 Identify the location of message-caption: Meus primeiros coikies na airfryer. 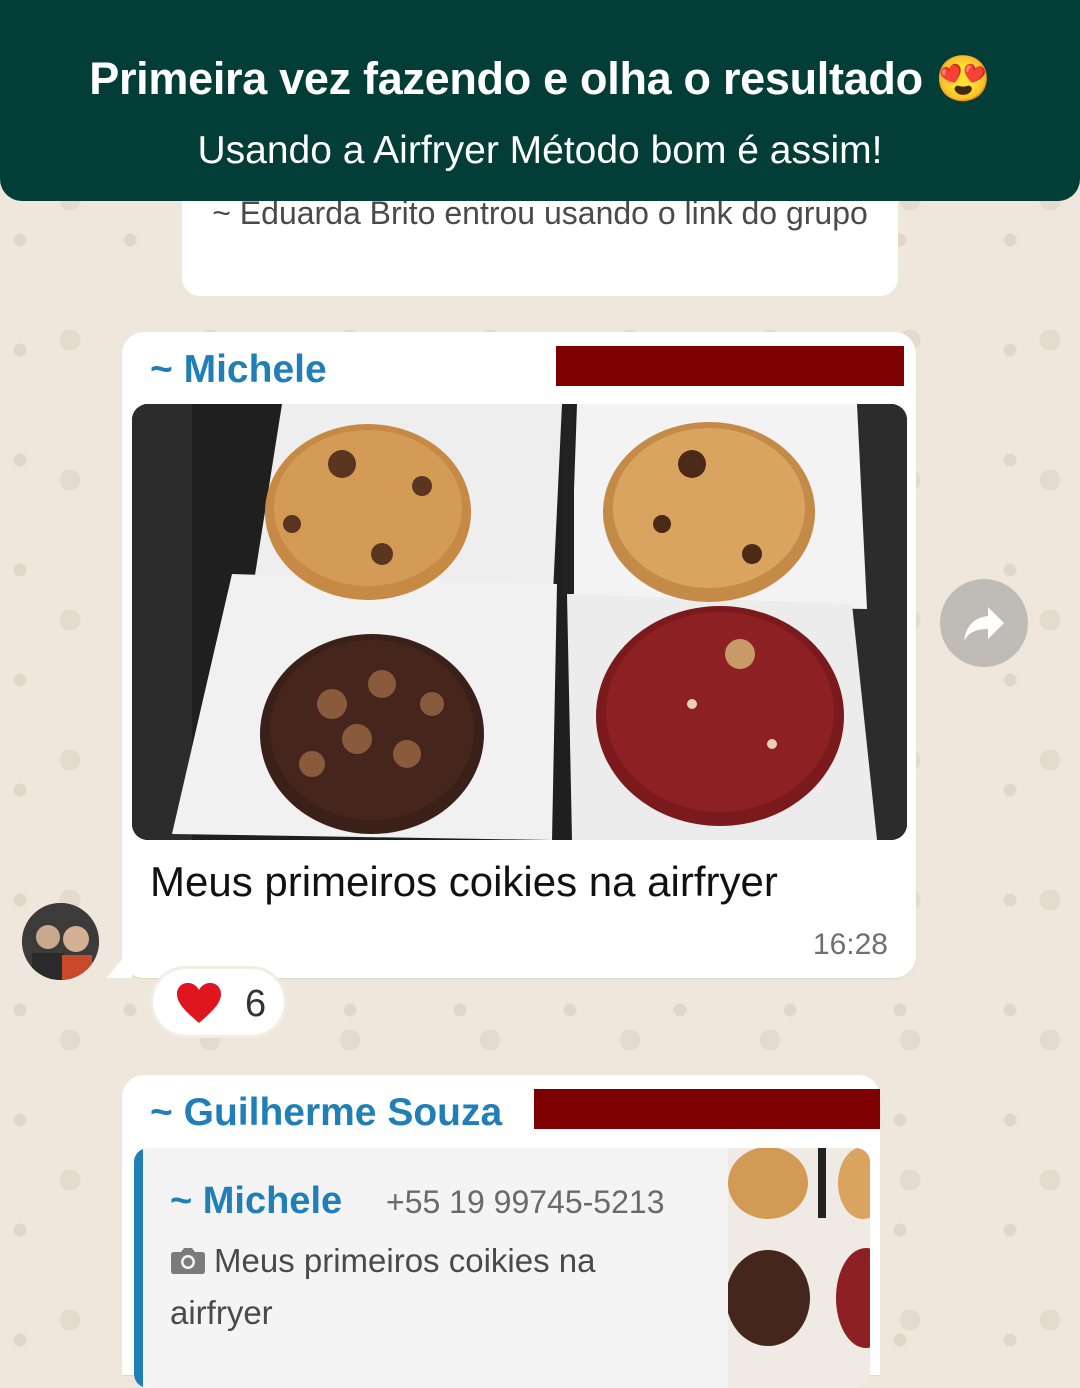
(464, 881).